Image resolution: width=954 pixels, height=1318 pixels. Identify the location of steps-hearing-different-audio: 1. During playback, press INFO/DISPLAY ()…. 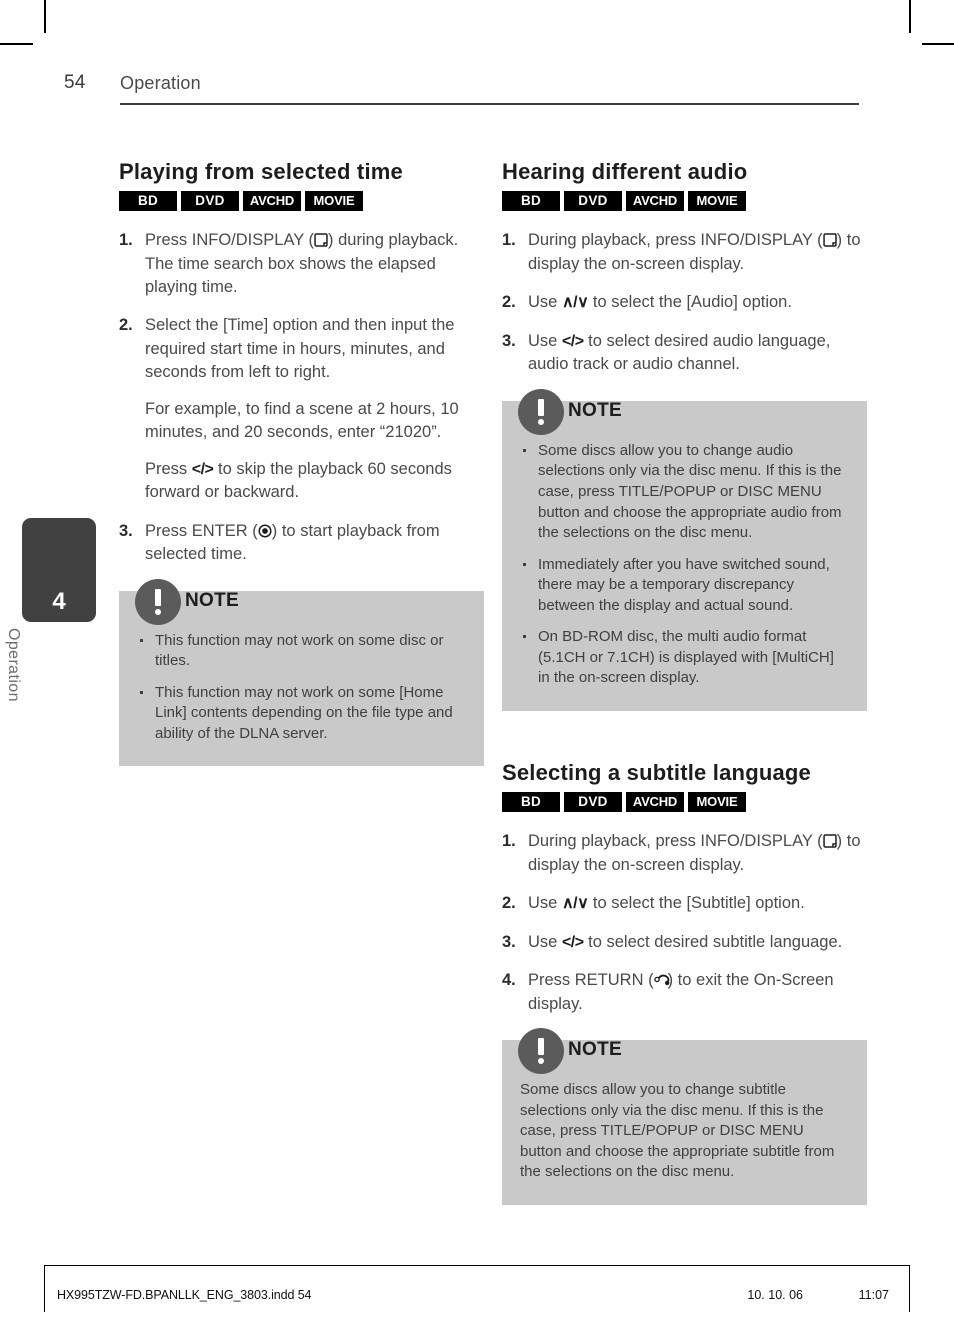
(684, 303).